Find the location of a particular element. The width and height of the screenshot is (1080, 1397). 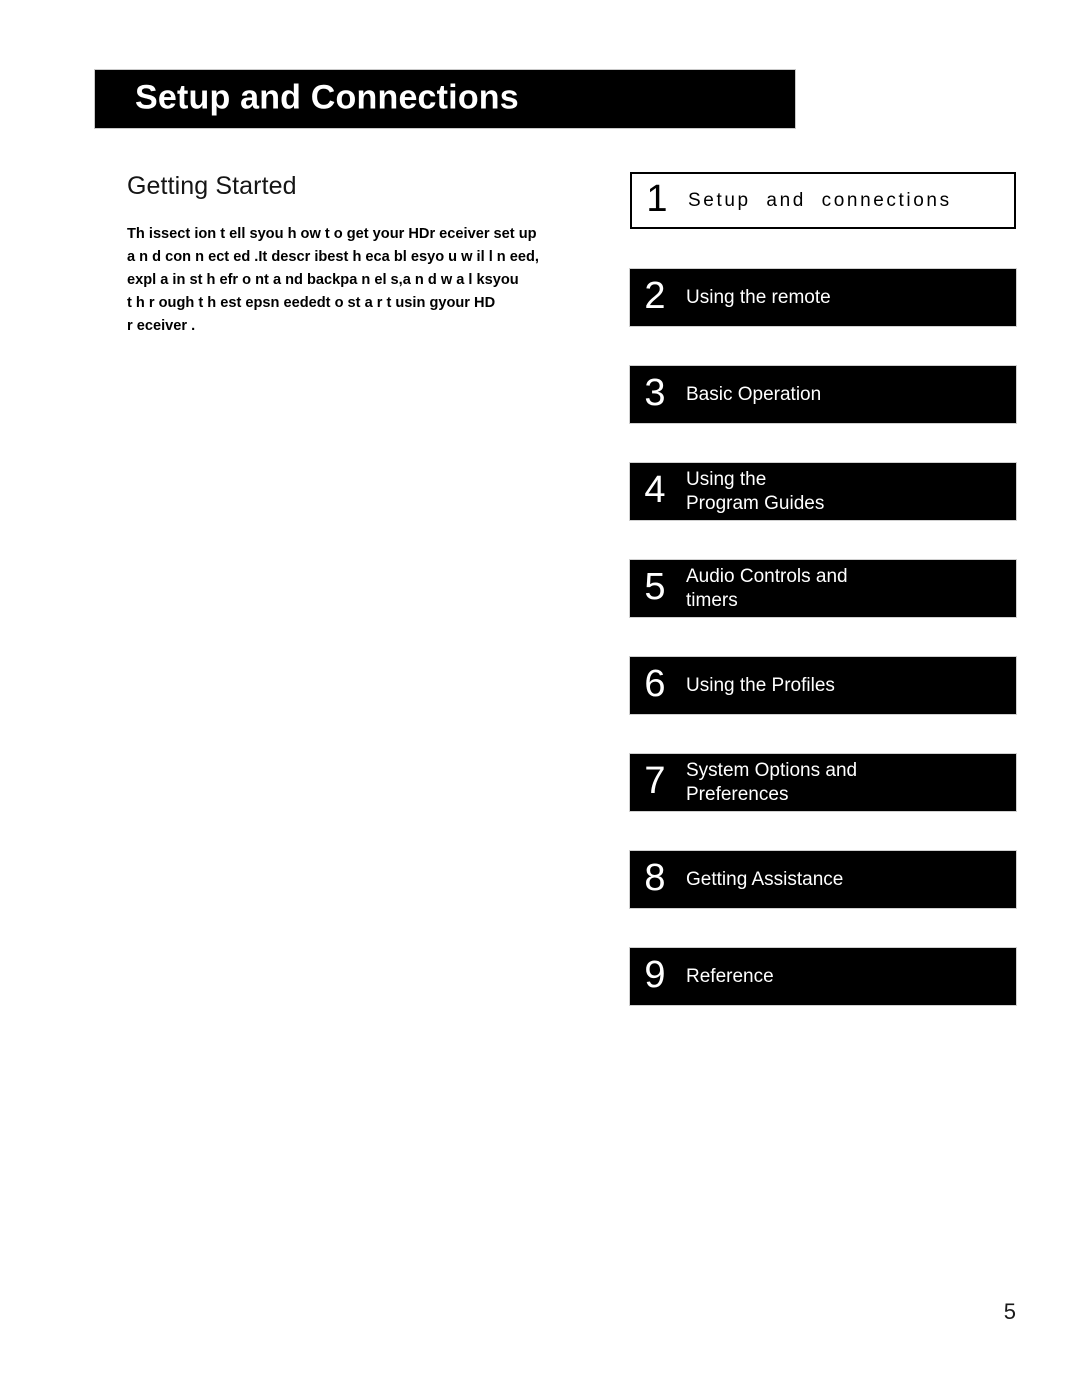

chapter-label-line: Reference is located at coordinates (730, 976).